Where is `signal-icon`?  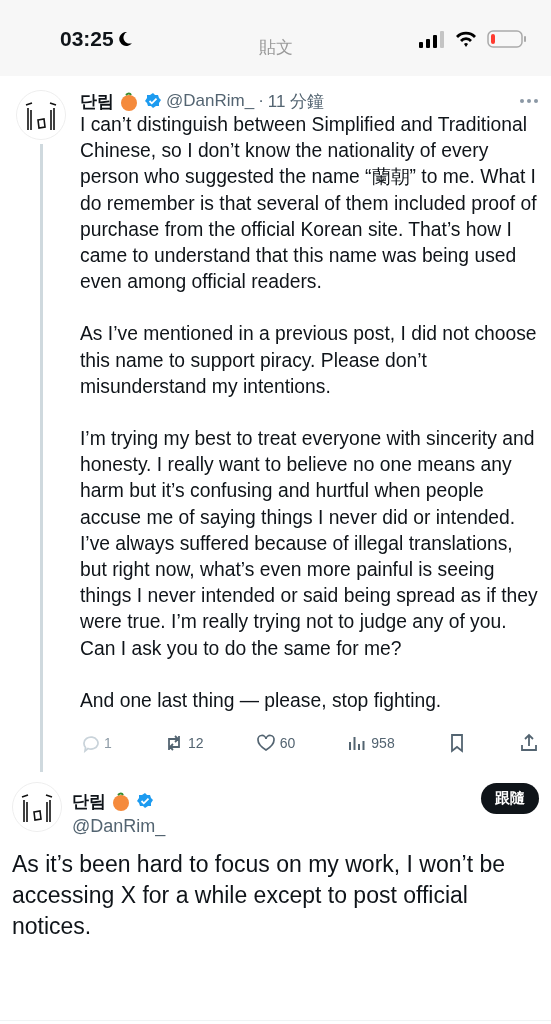 signal-icon is located at coordinates (432, 39).